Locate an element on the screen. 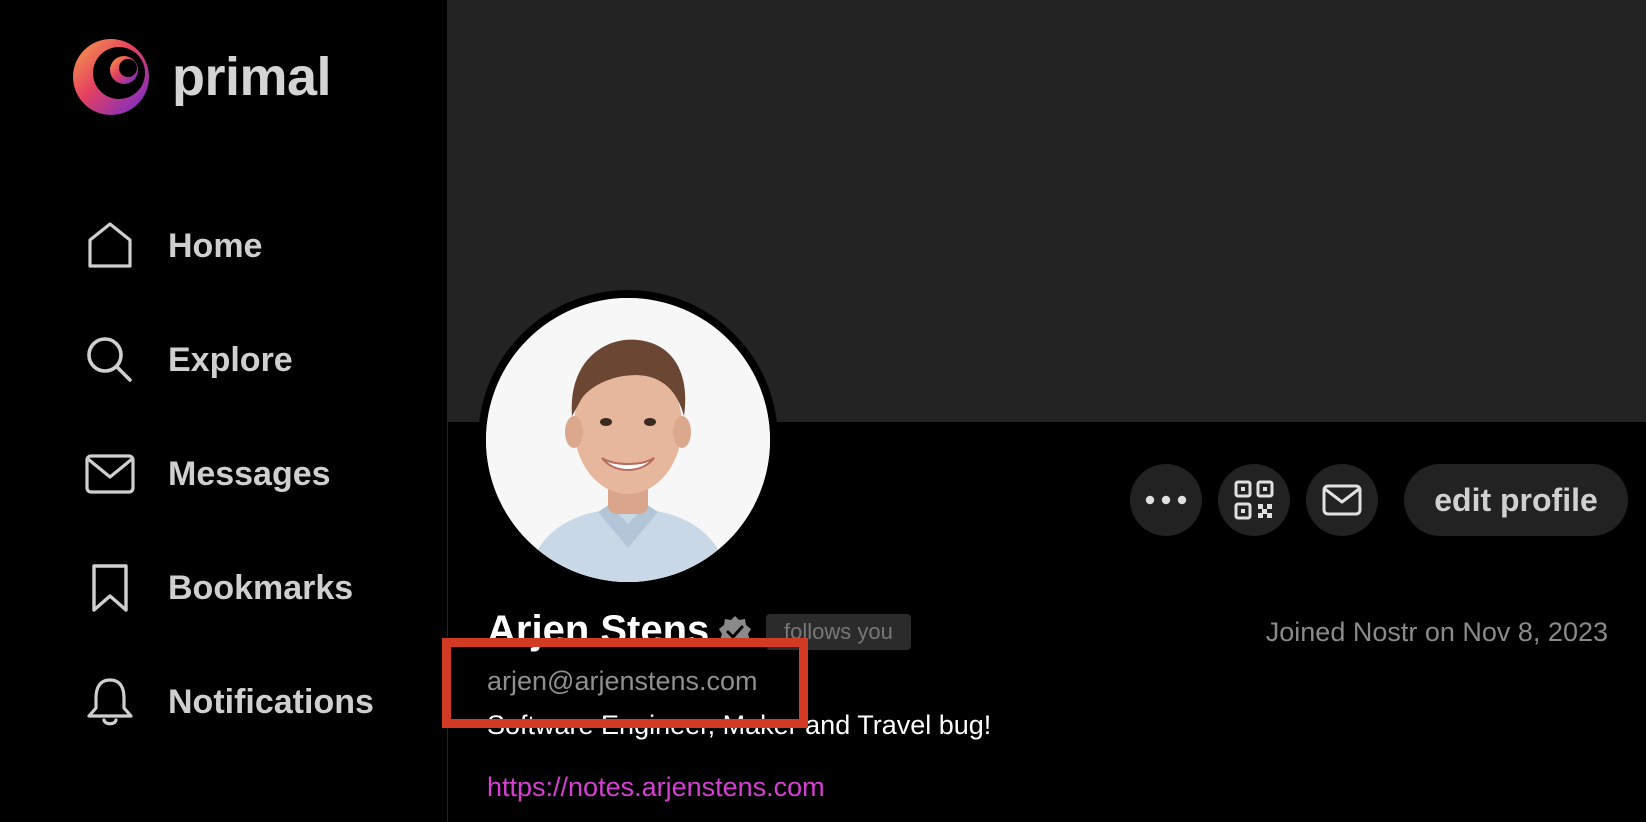 This screenshot has width=1646, height=822. app-name: primal is located at coordinates (252, 77).